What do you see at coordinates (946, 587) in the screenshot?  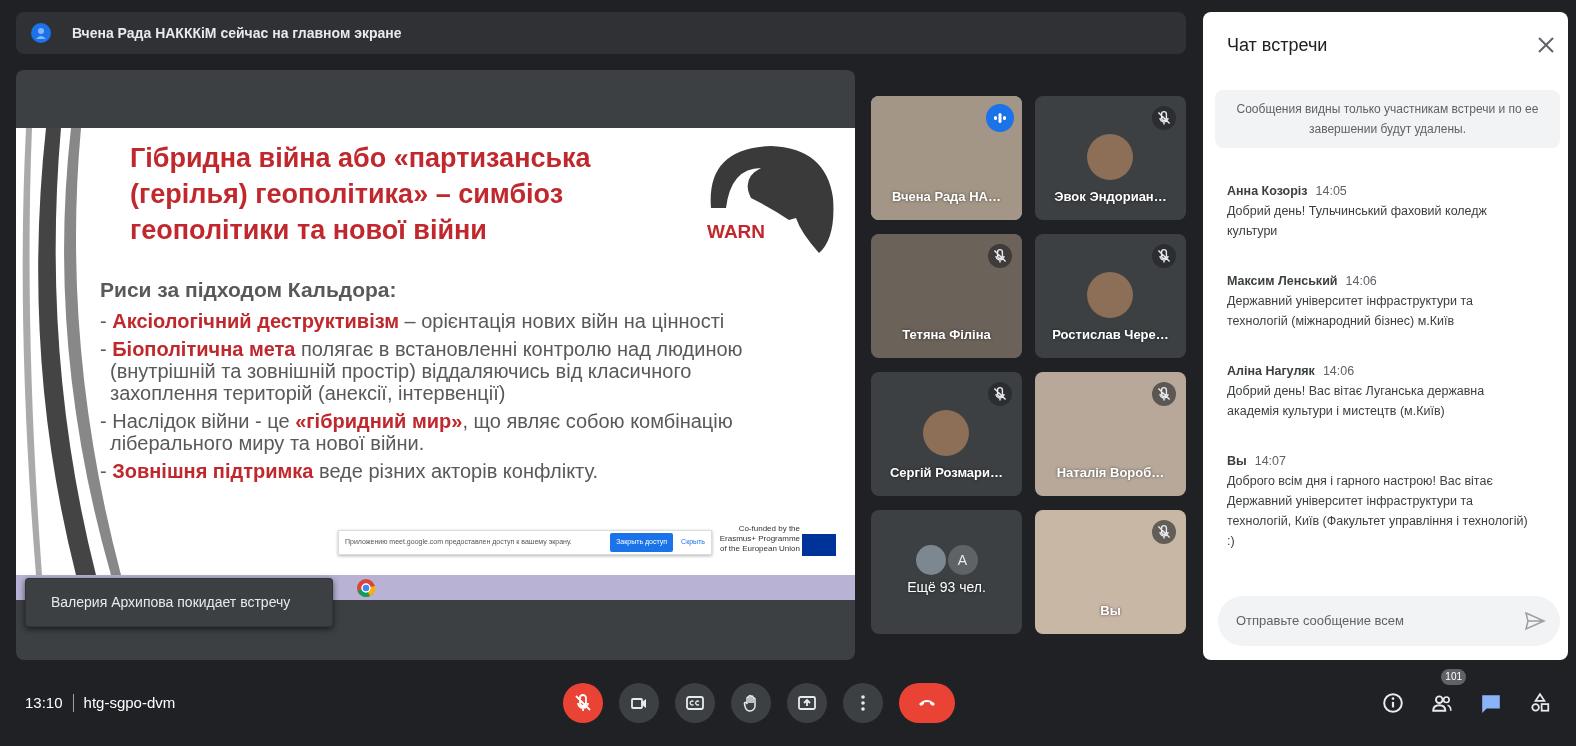 I see `participant-name: Ещё 93 чел.` at bounding box center [946, 587].